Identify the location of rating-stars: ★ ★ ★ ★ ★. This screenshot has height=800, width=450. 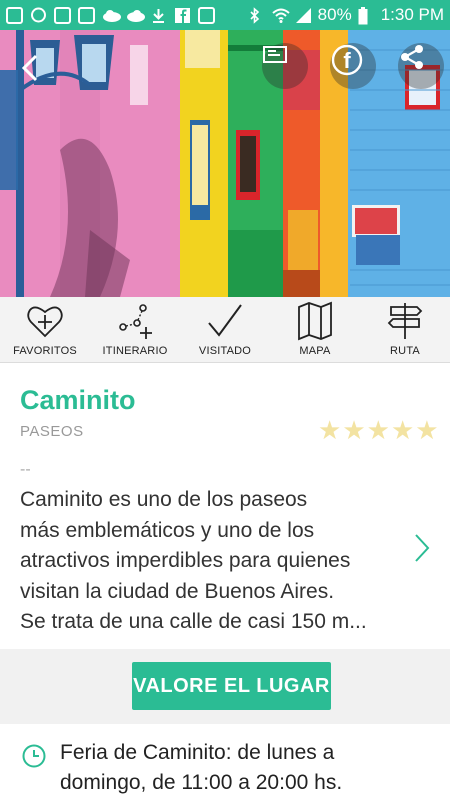
(378, 430).